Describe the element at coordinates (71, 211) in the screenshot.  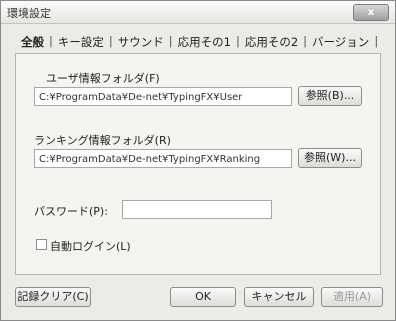
I see `password-label: パスワード(P):` at that location.